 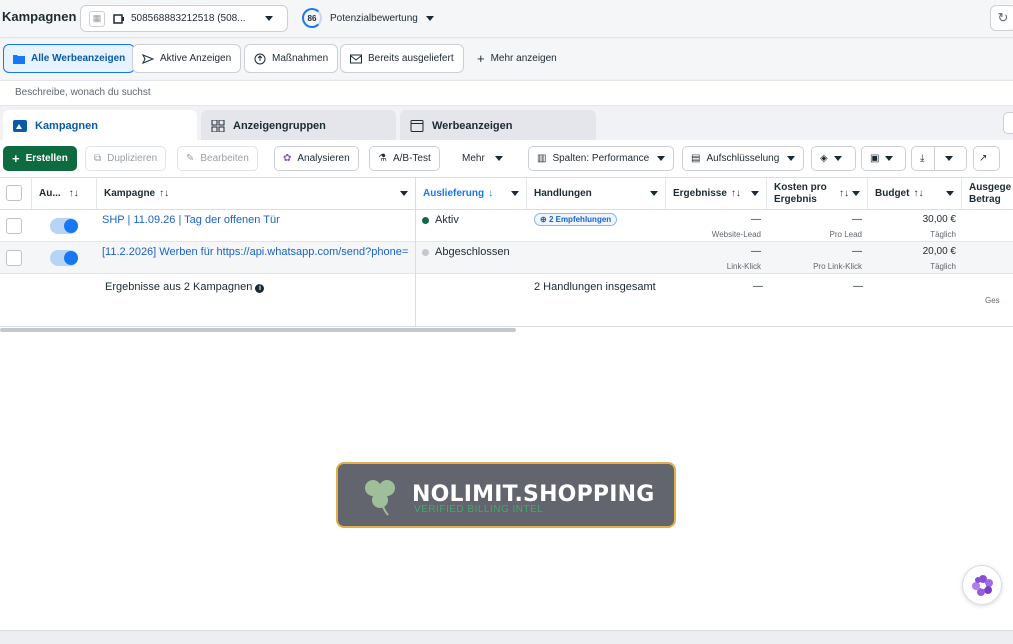 I want to click on delivery-status: Abgeschlossen, so click(x=466, y=252).